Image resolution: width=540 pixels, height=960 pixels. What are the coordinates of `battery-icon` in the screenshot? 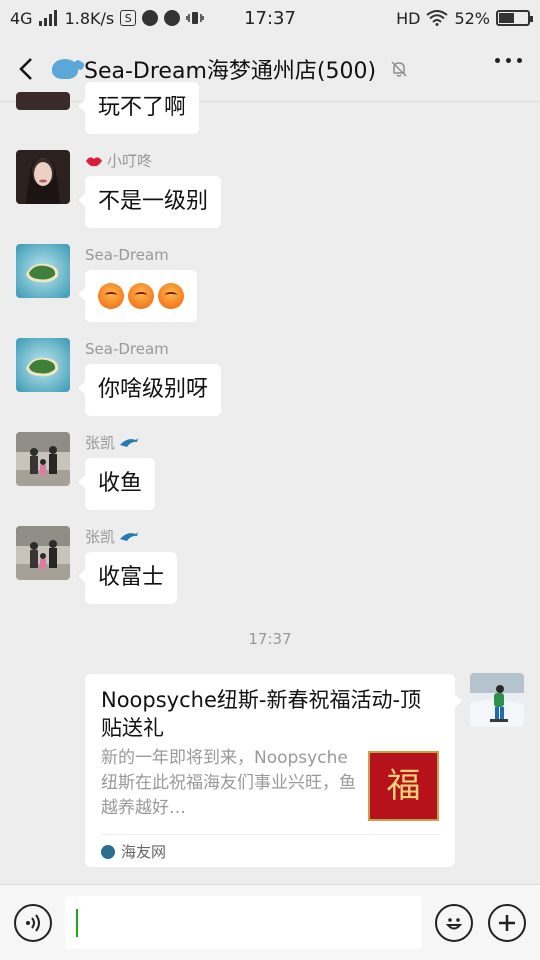 It's located at (514, 18).